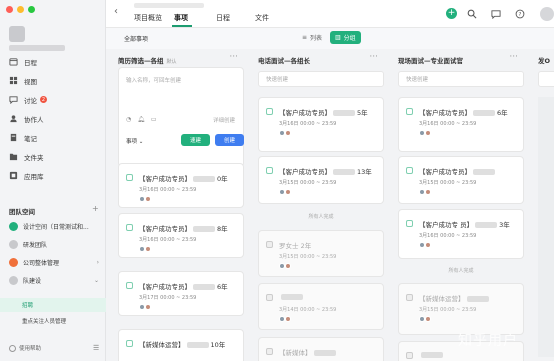 Image resolution: width=554 pixels, height=361 pixels. Describe the element at coordinates (345, 37) in the screenshot. I see `view-group-button: ▥ 分组` at that location.